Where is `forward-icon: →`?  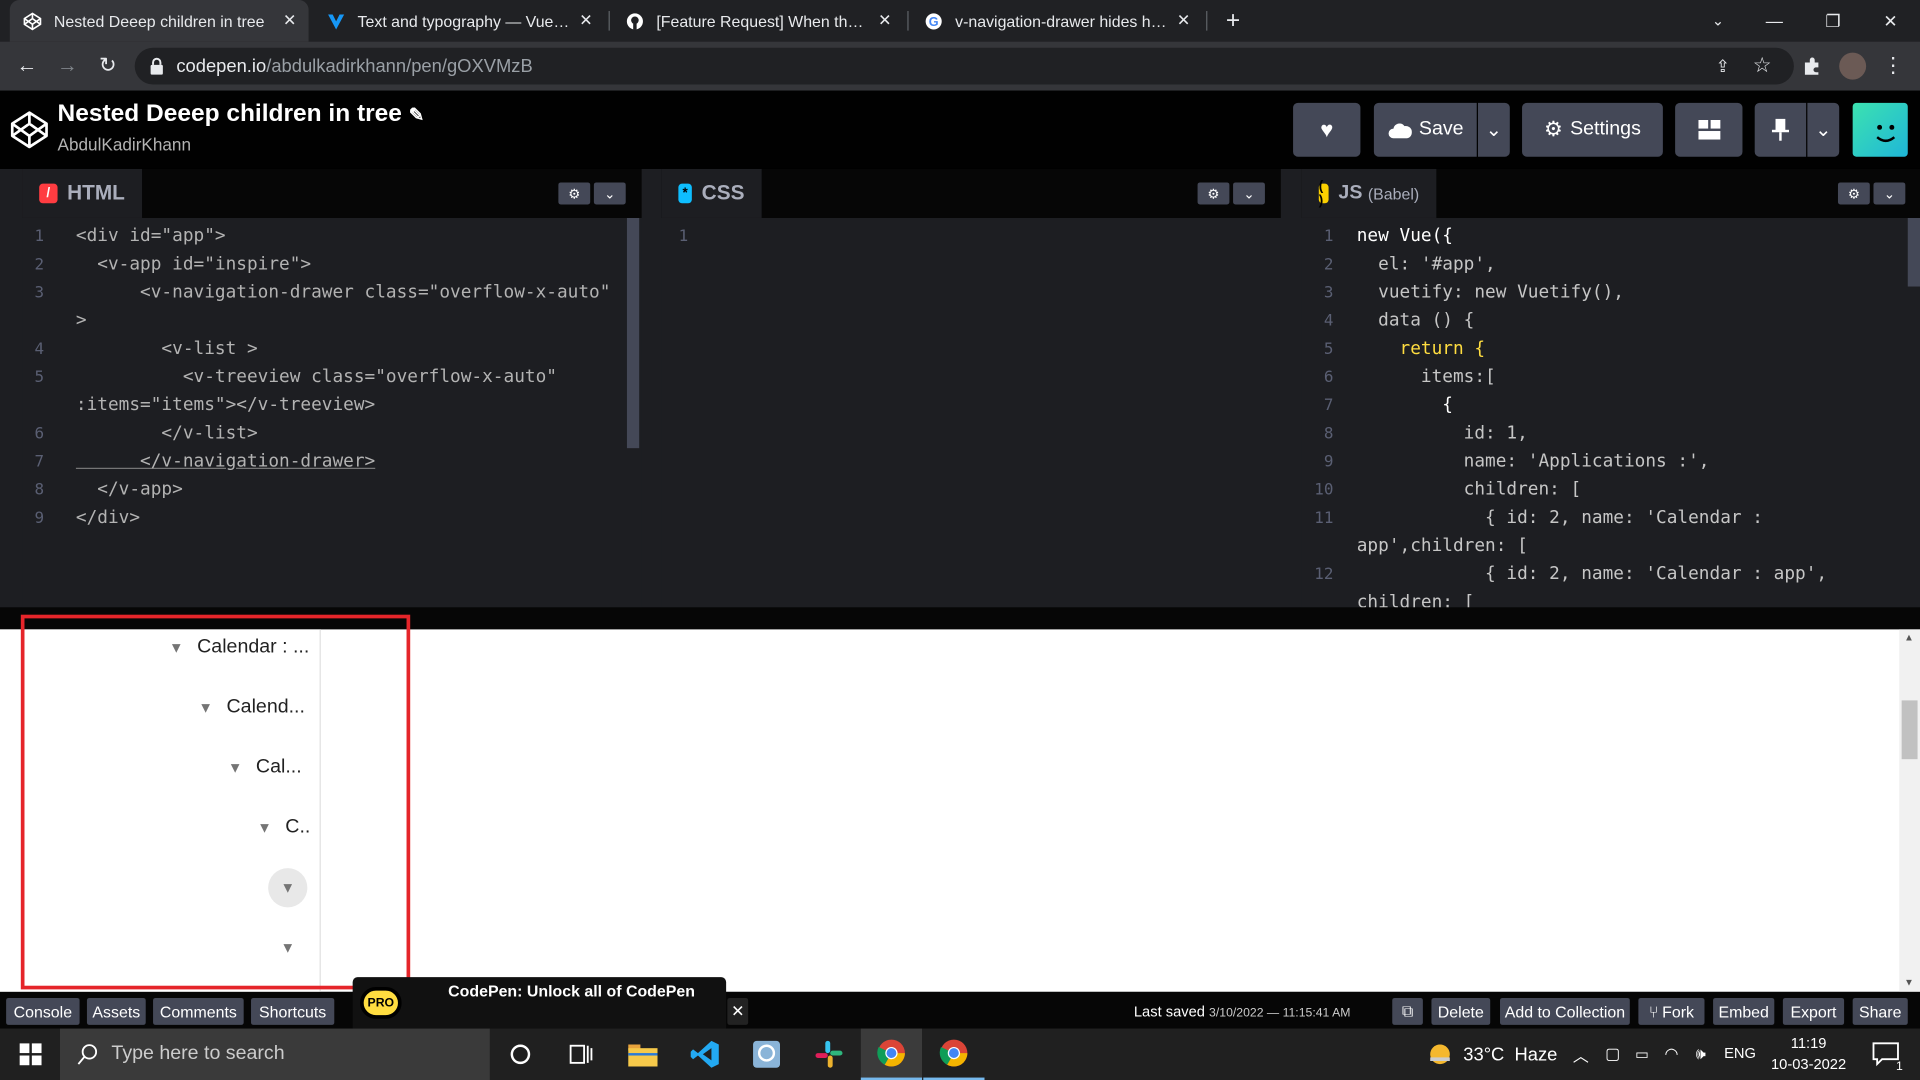 forward-icon: → is located at coordinates (67, 66).